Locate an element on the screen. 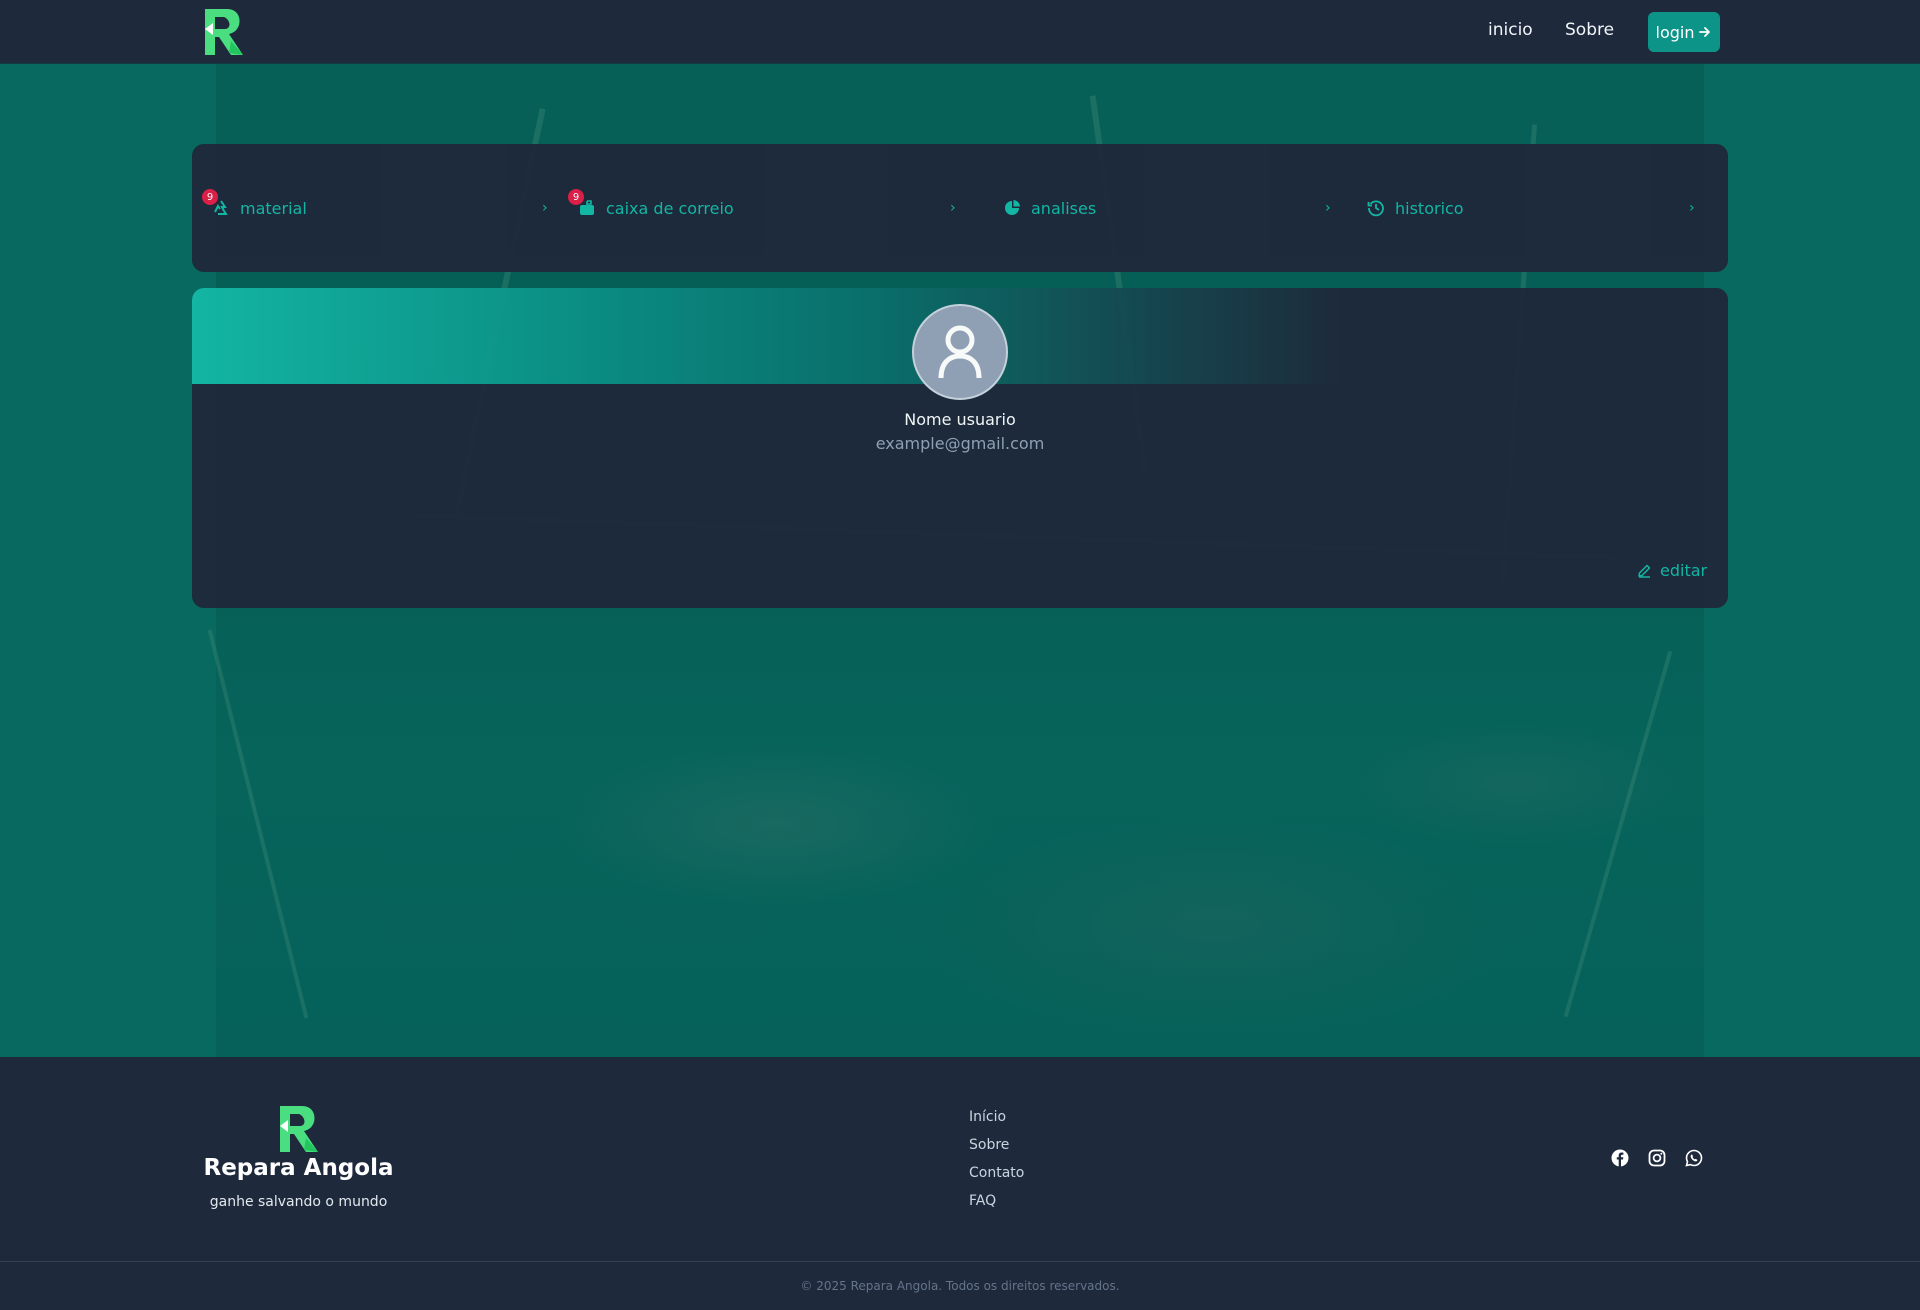 This screenshot has width=1920, height=1310. user-icon is located at coordinates (960, 352).